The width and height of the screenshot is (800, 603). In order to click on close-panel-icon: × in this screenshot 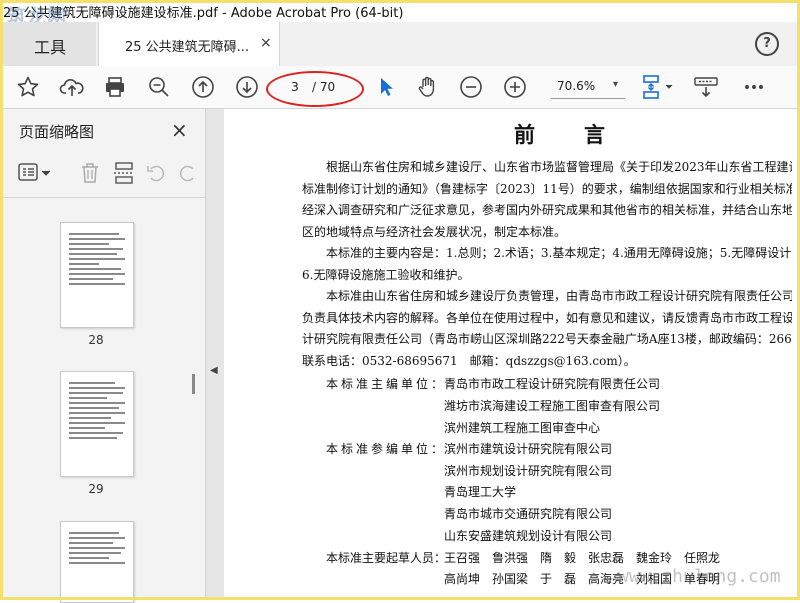, I will do `click(179, 130)`.